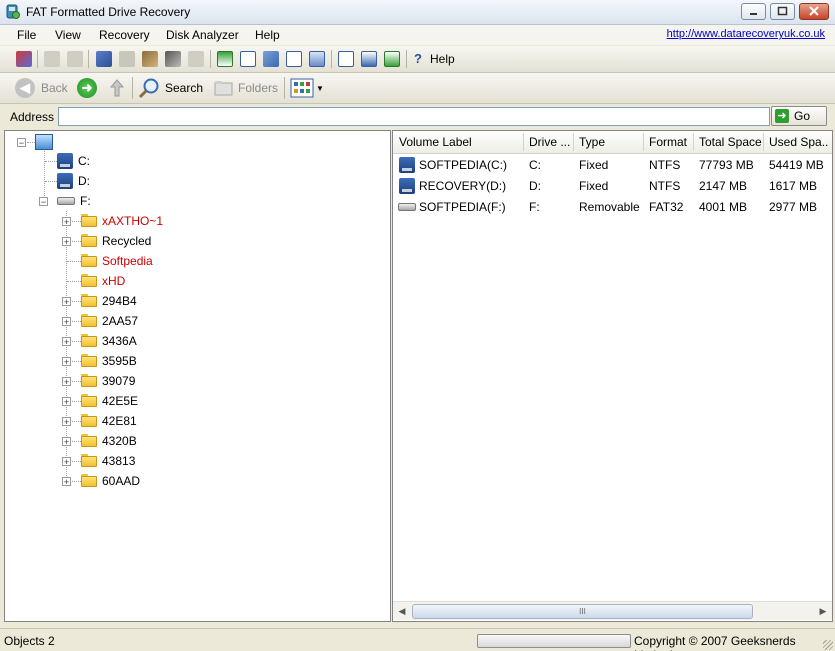 This screenshot has height=651, width=835. Describe the element at coordinates (317, 59) in the screenshot. I see `window-icon` at that location.